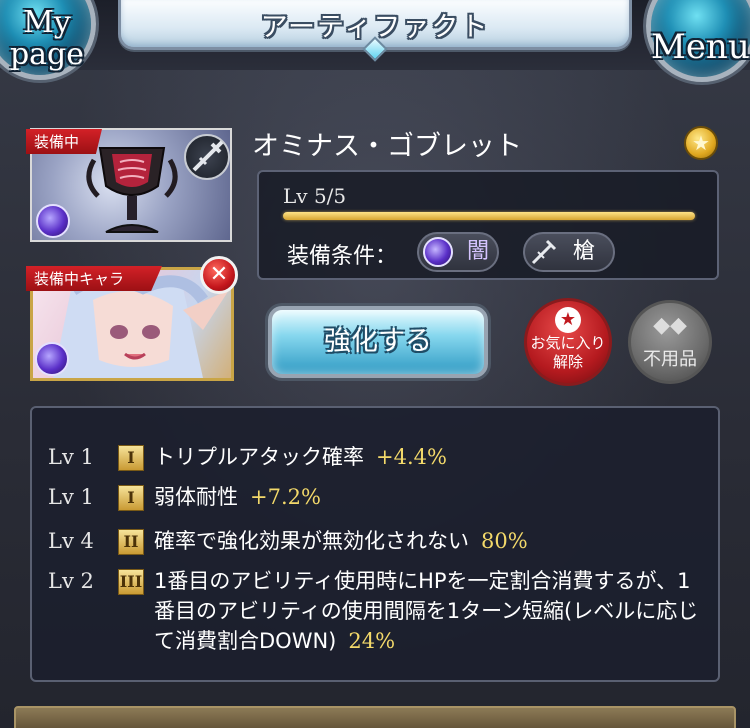 Image resolution: width=750 pixels, height=728 pixels. Describe the element at coordinates (52, 359) in the screenshot. I see `character-dark-element-icon` at that location.